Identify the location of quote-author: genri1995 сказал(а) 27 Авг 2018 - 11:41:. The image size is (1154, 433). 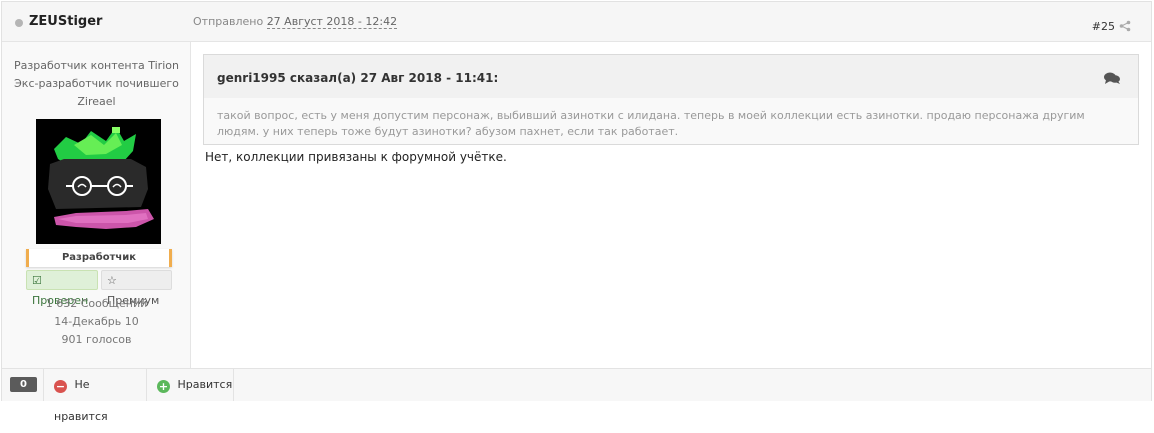
(358, 78).